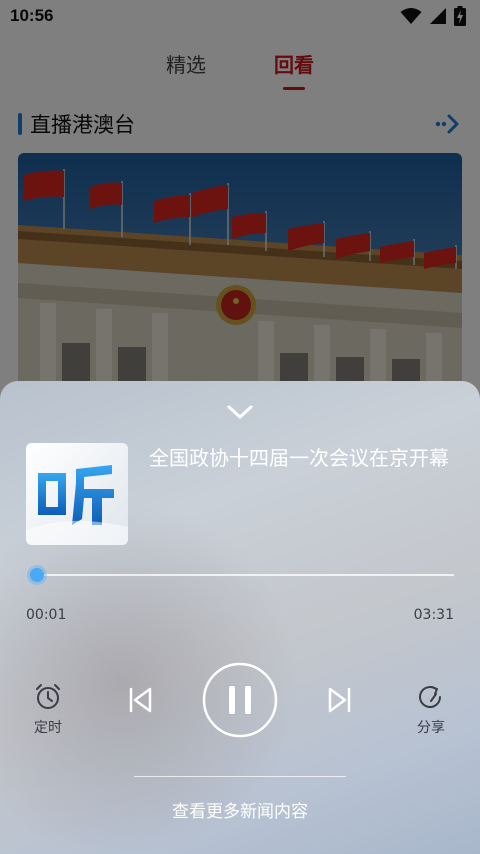  I want to click on alarm-clock-icon, so click(48, 696).